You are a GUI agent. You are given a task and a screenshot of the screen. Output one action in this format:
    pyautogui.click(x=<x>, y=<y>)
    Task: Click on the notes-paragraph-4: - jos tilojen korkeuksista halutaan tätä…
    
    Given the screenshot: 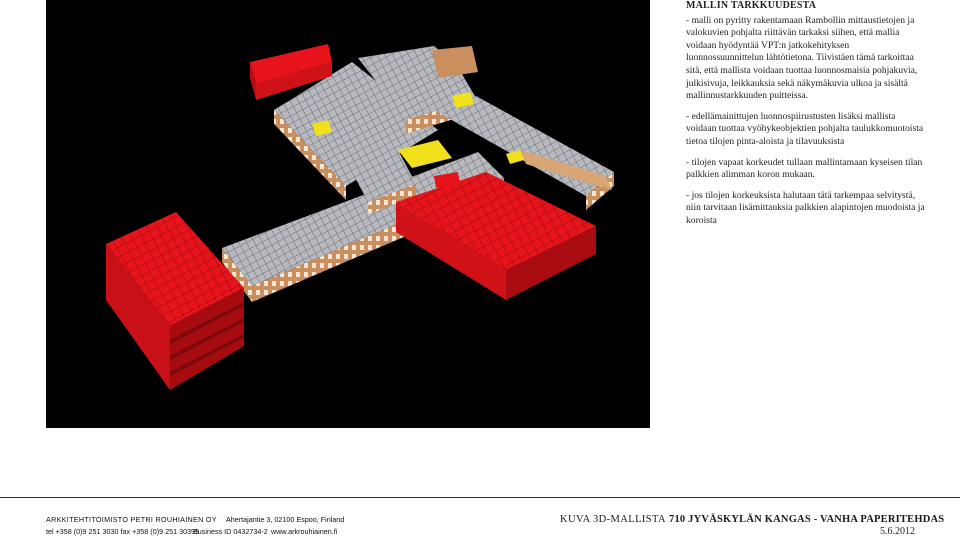 What is the action you would take?
    pyautogui.click(x=805, y=207)
    